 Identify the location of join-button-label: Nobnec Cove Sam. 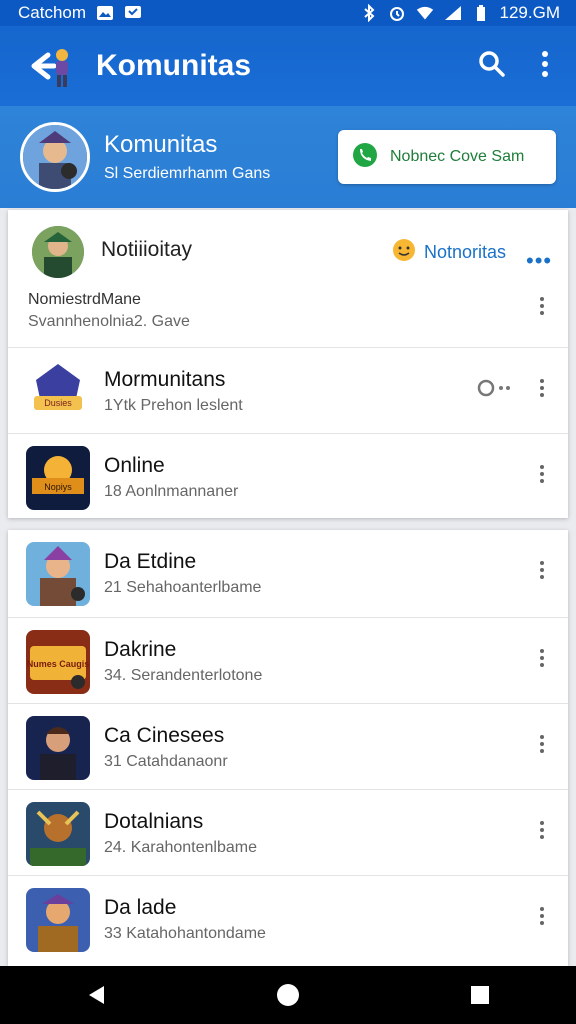
(457, 156).